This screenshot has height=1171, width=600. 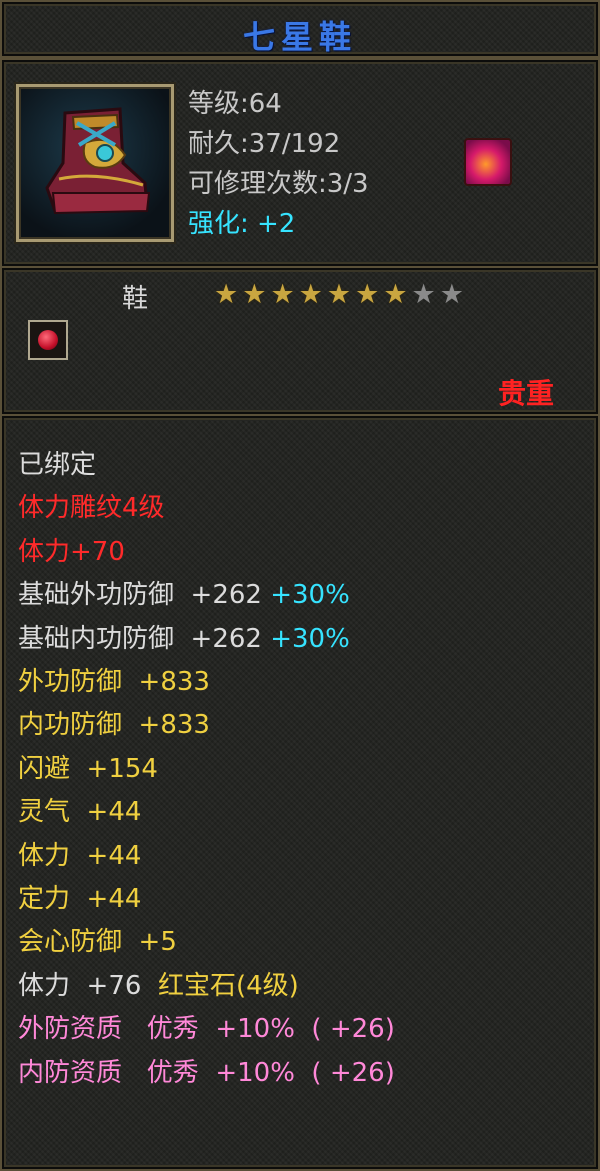 What do you see at coordinates (91, 508) in the screenshot?
I see `attribute-text: 体力雕纹4级` at bounding box center [91, 508].